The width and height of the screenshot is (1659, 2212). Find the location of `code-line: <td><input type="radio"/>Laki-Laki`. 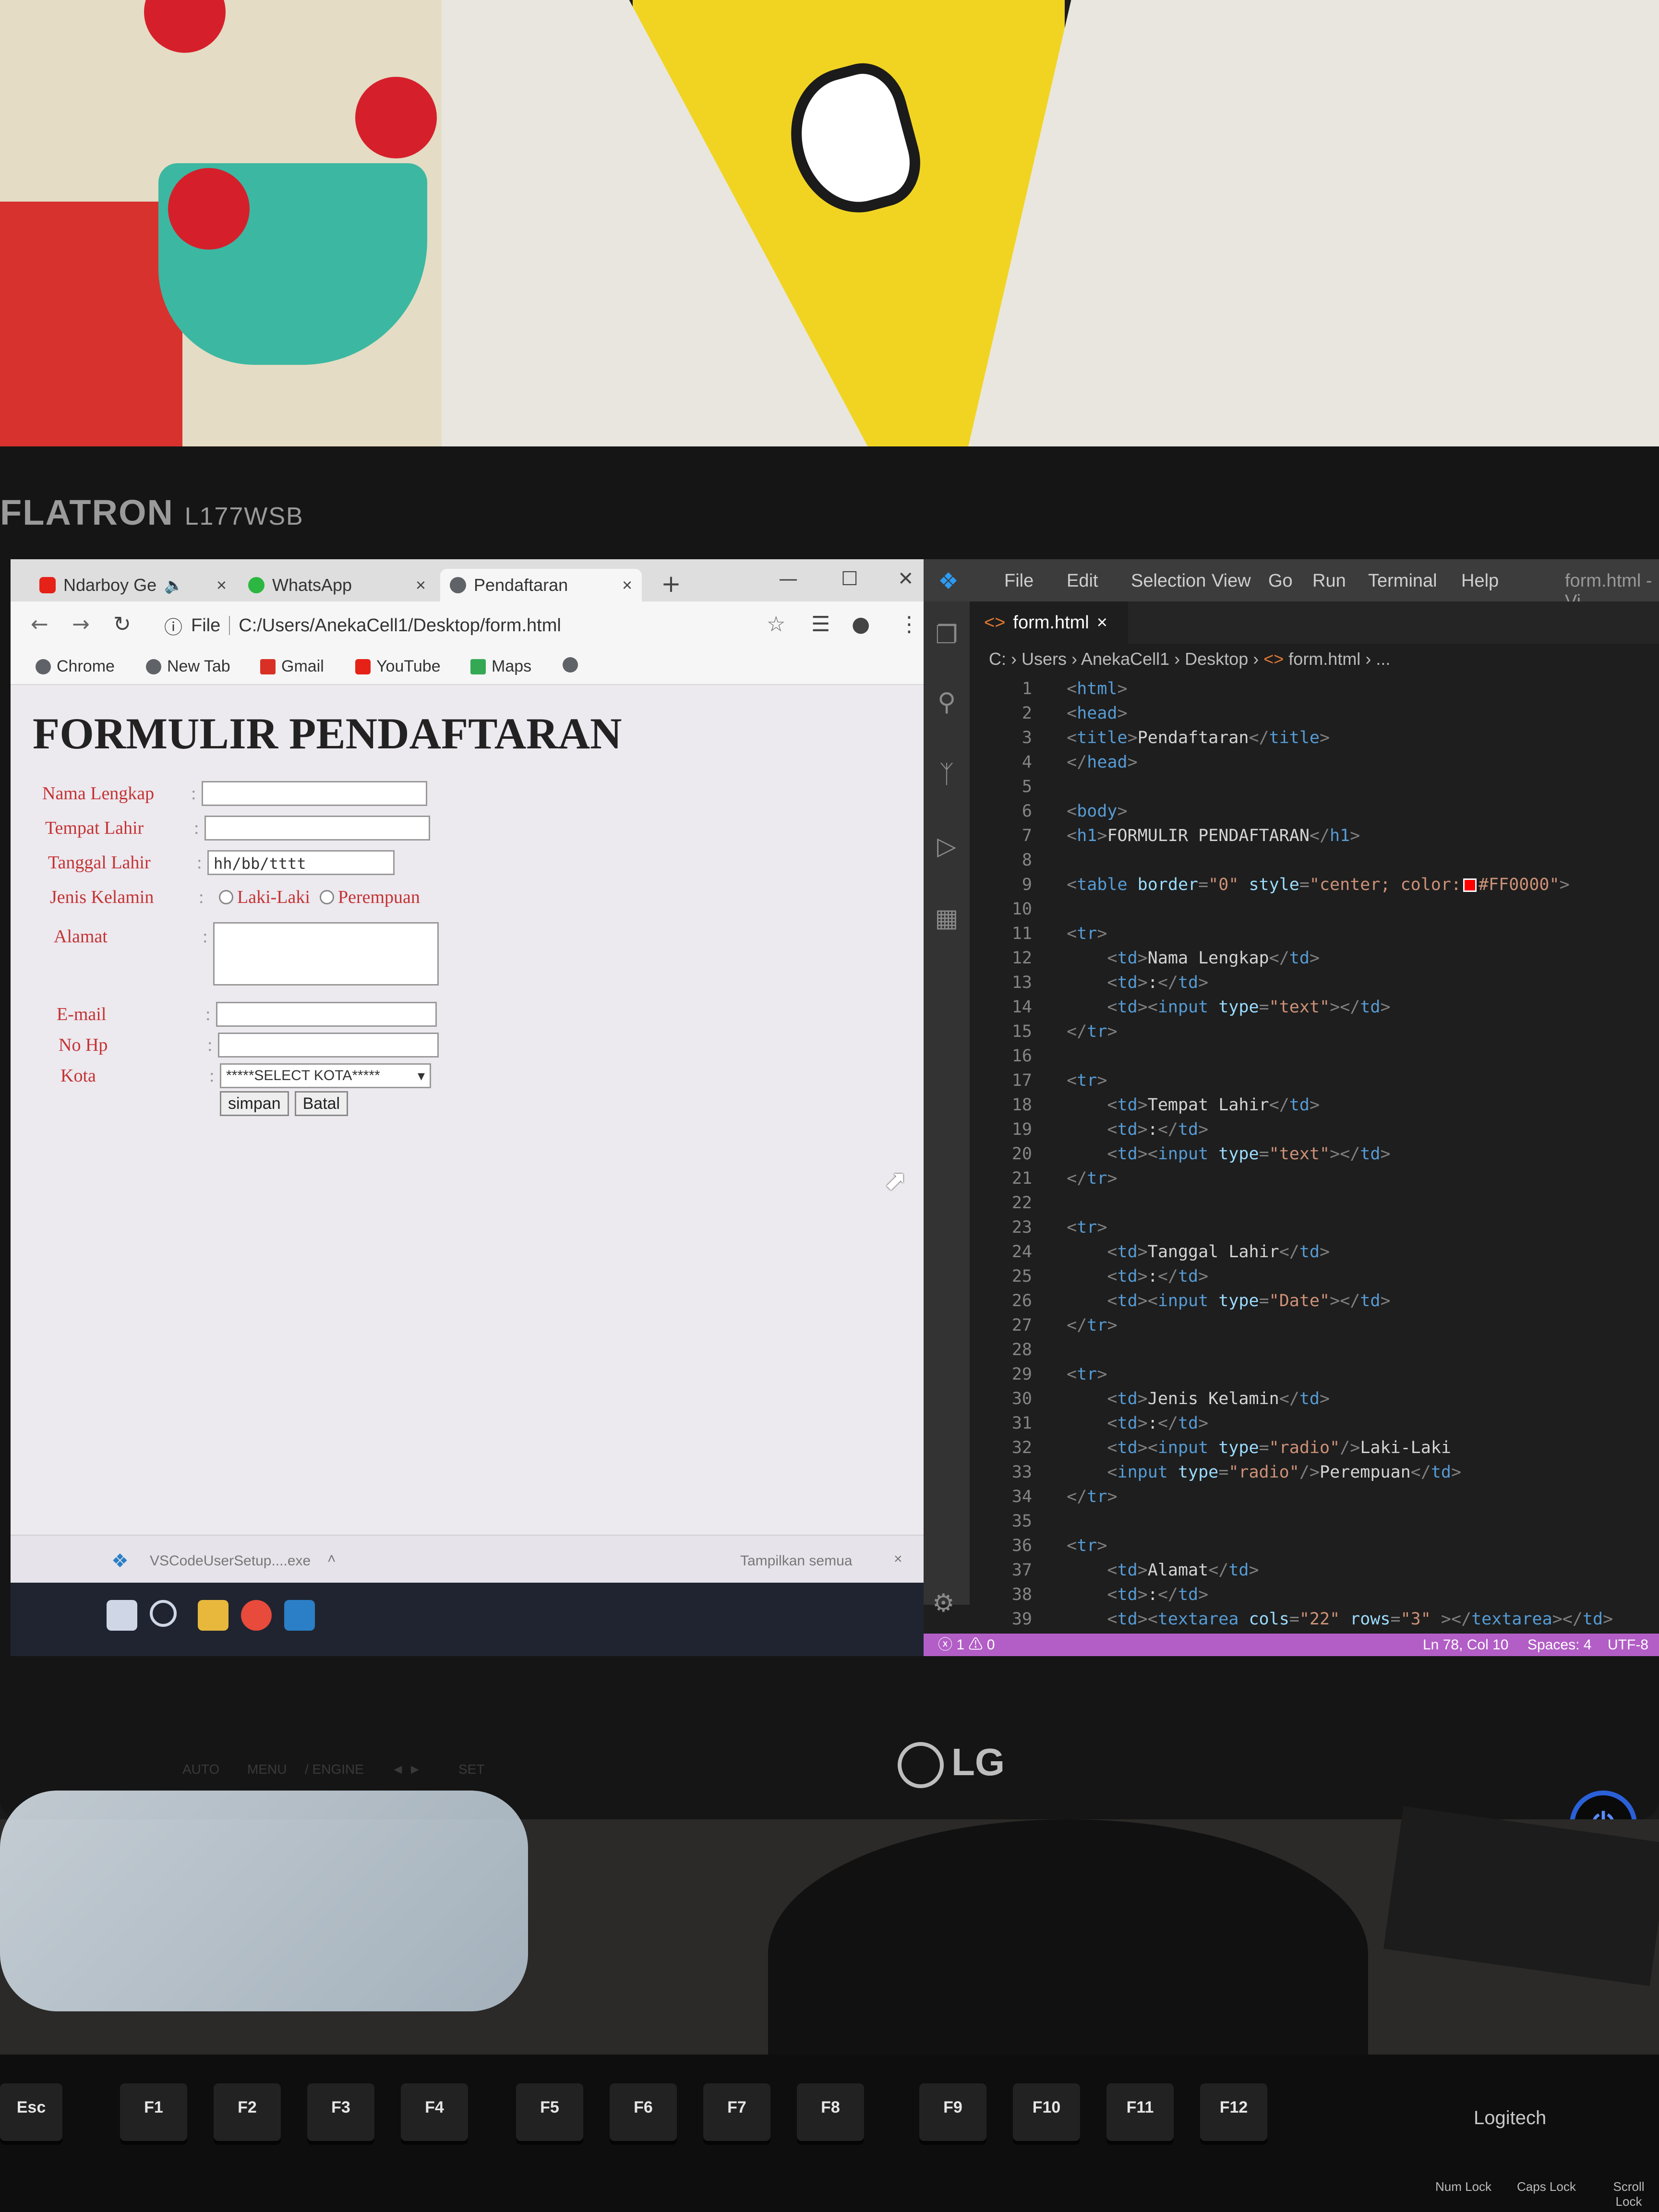

code-line: <td><input type="radio"/>Laki-Laki is located at coordinates (1248, 1447).